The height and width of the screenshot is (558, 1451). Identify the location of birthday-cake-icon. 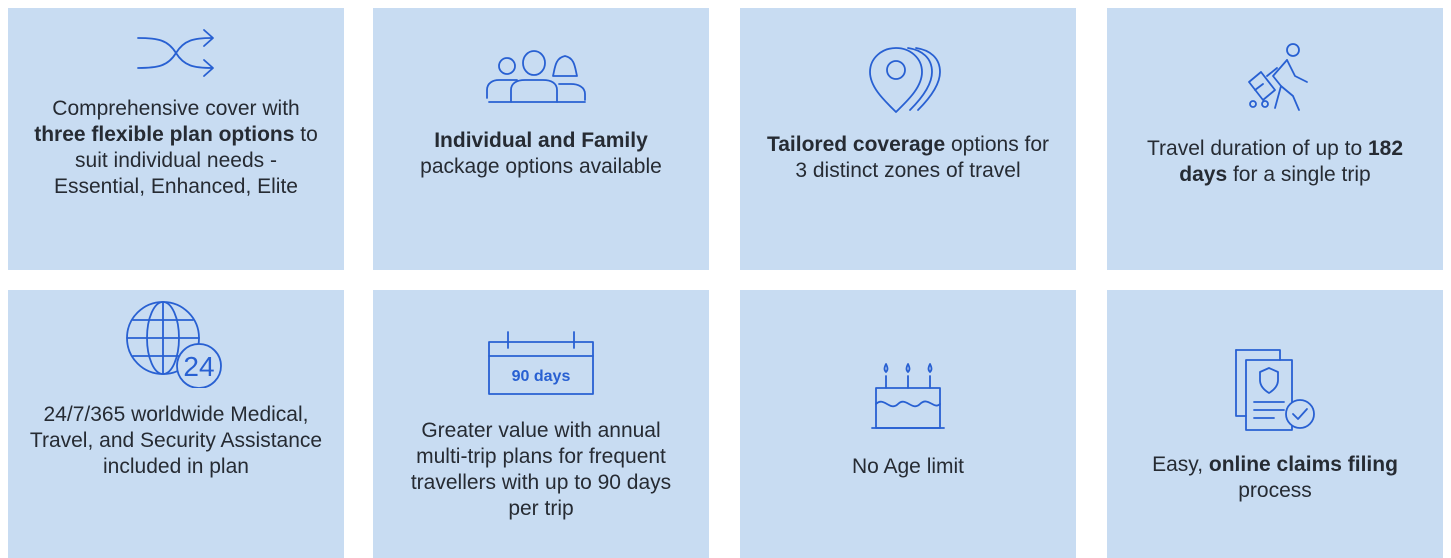
(908, 396).